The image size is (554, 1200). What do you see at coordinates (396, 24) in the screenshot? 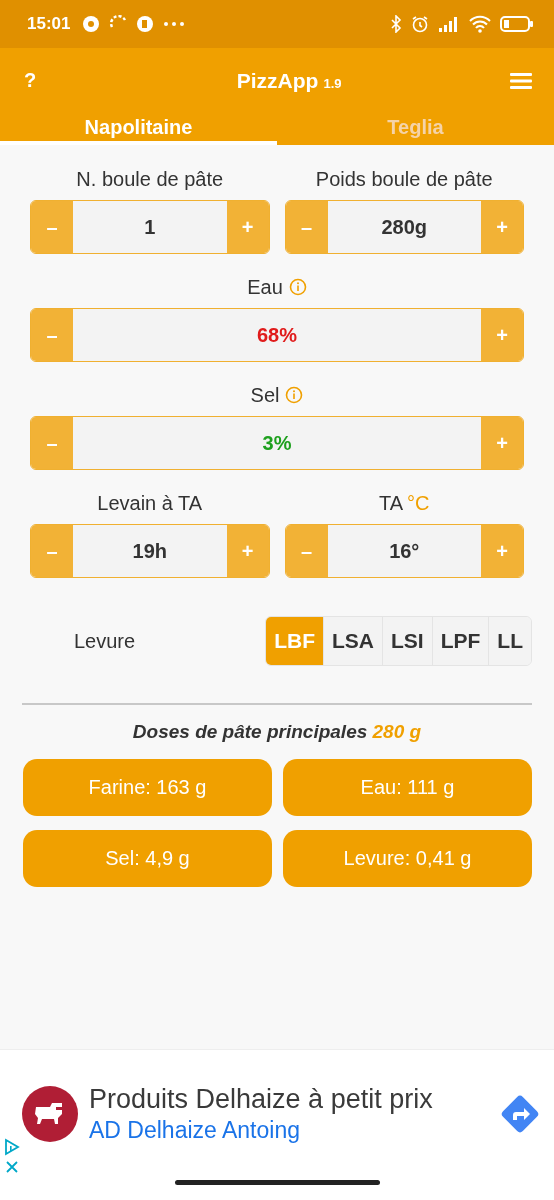
I see `bluetooth-icon` at bounding box center [396, 24].